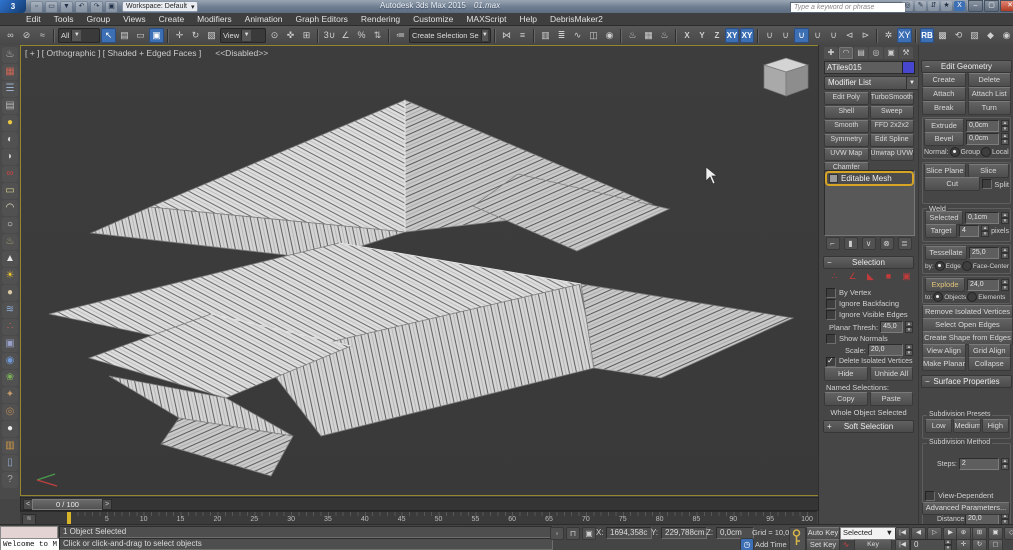 The height and width of the screenshot is (550, 1013). What do you see at coordinates (81, 6) in the screenshot?
I see `undo-icon: ↶` at bounding box center [81, 6].